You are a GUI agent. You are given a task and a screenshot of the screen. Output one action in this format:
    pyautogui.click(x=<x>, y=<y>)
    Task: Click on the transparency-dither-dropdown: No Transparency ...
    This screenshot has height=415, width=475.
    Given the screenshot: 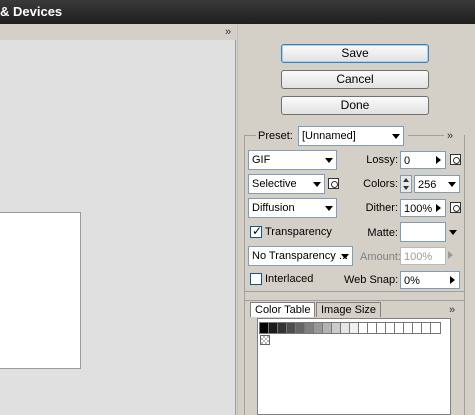 What is the action you would take?
    pyautogui.click(x=300, y=256)
    